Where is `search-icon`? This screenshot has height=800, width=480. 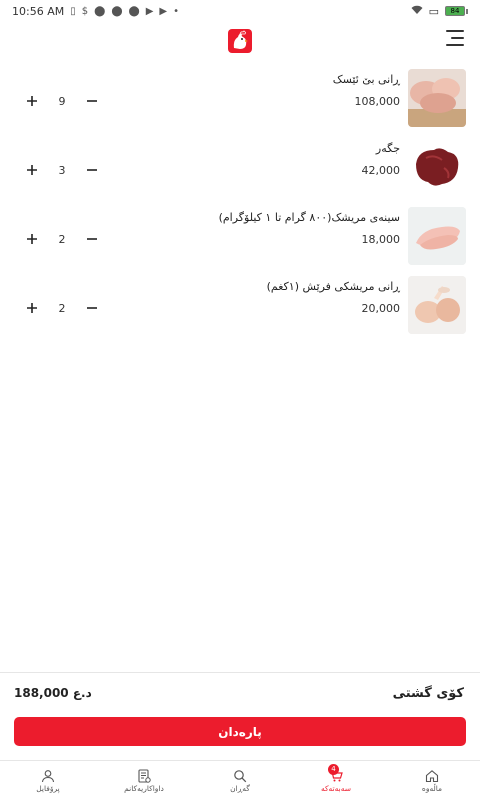 search-icon is located at coordinates (240, 775).